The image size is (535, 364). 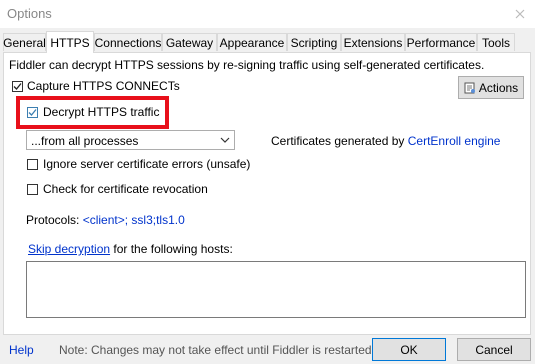 What do you see at coordinates (441, 42) in the screenshot?
I see `tab-performance: Performance` at bounding box center [441, 42].